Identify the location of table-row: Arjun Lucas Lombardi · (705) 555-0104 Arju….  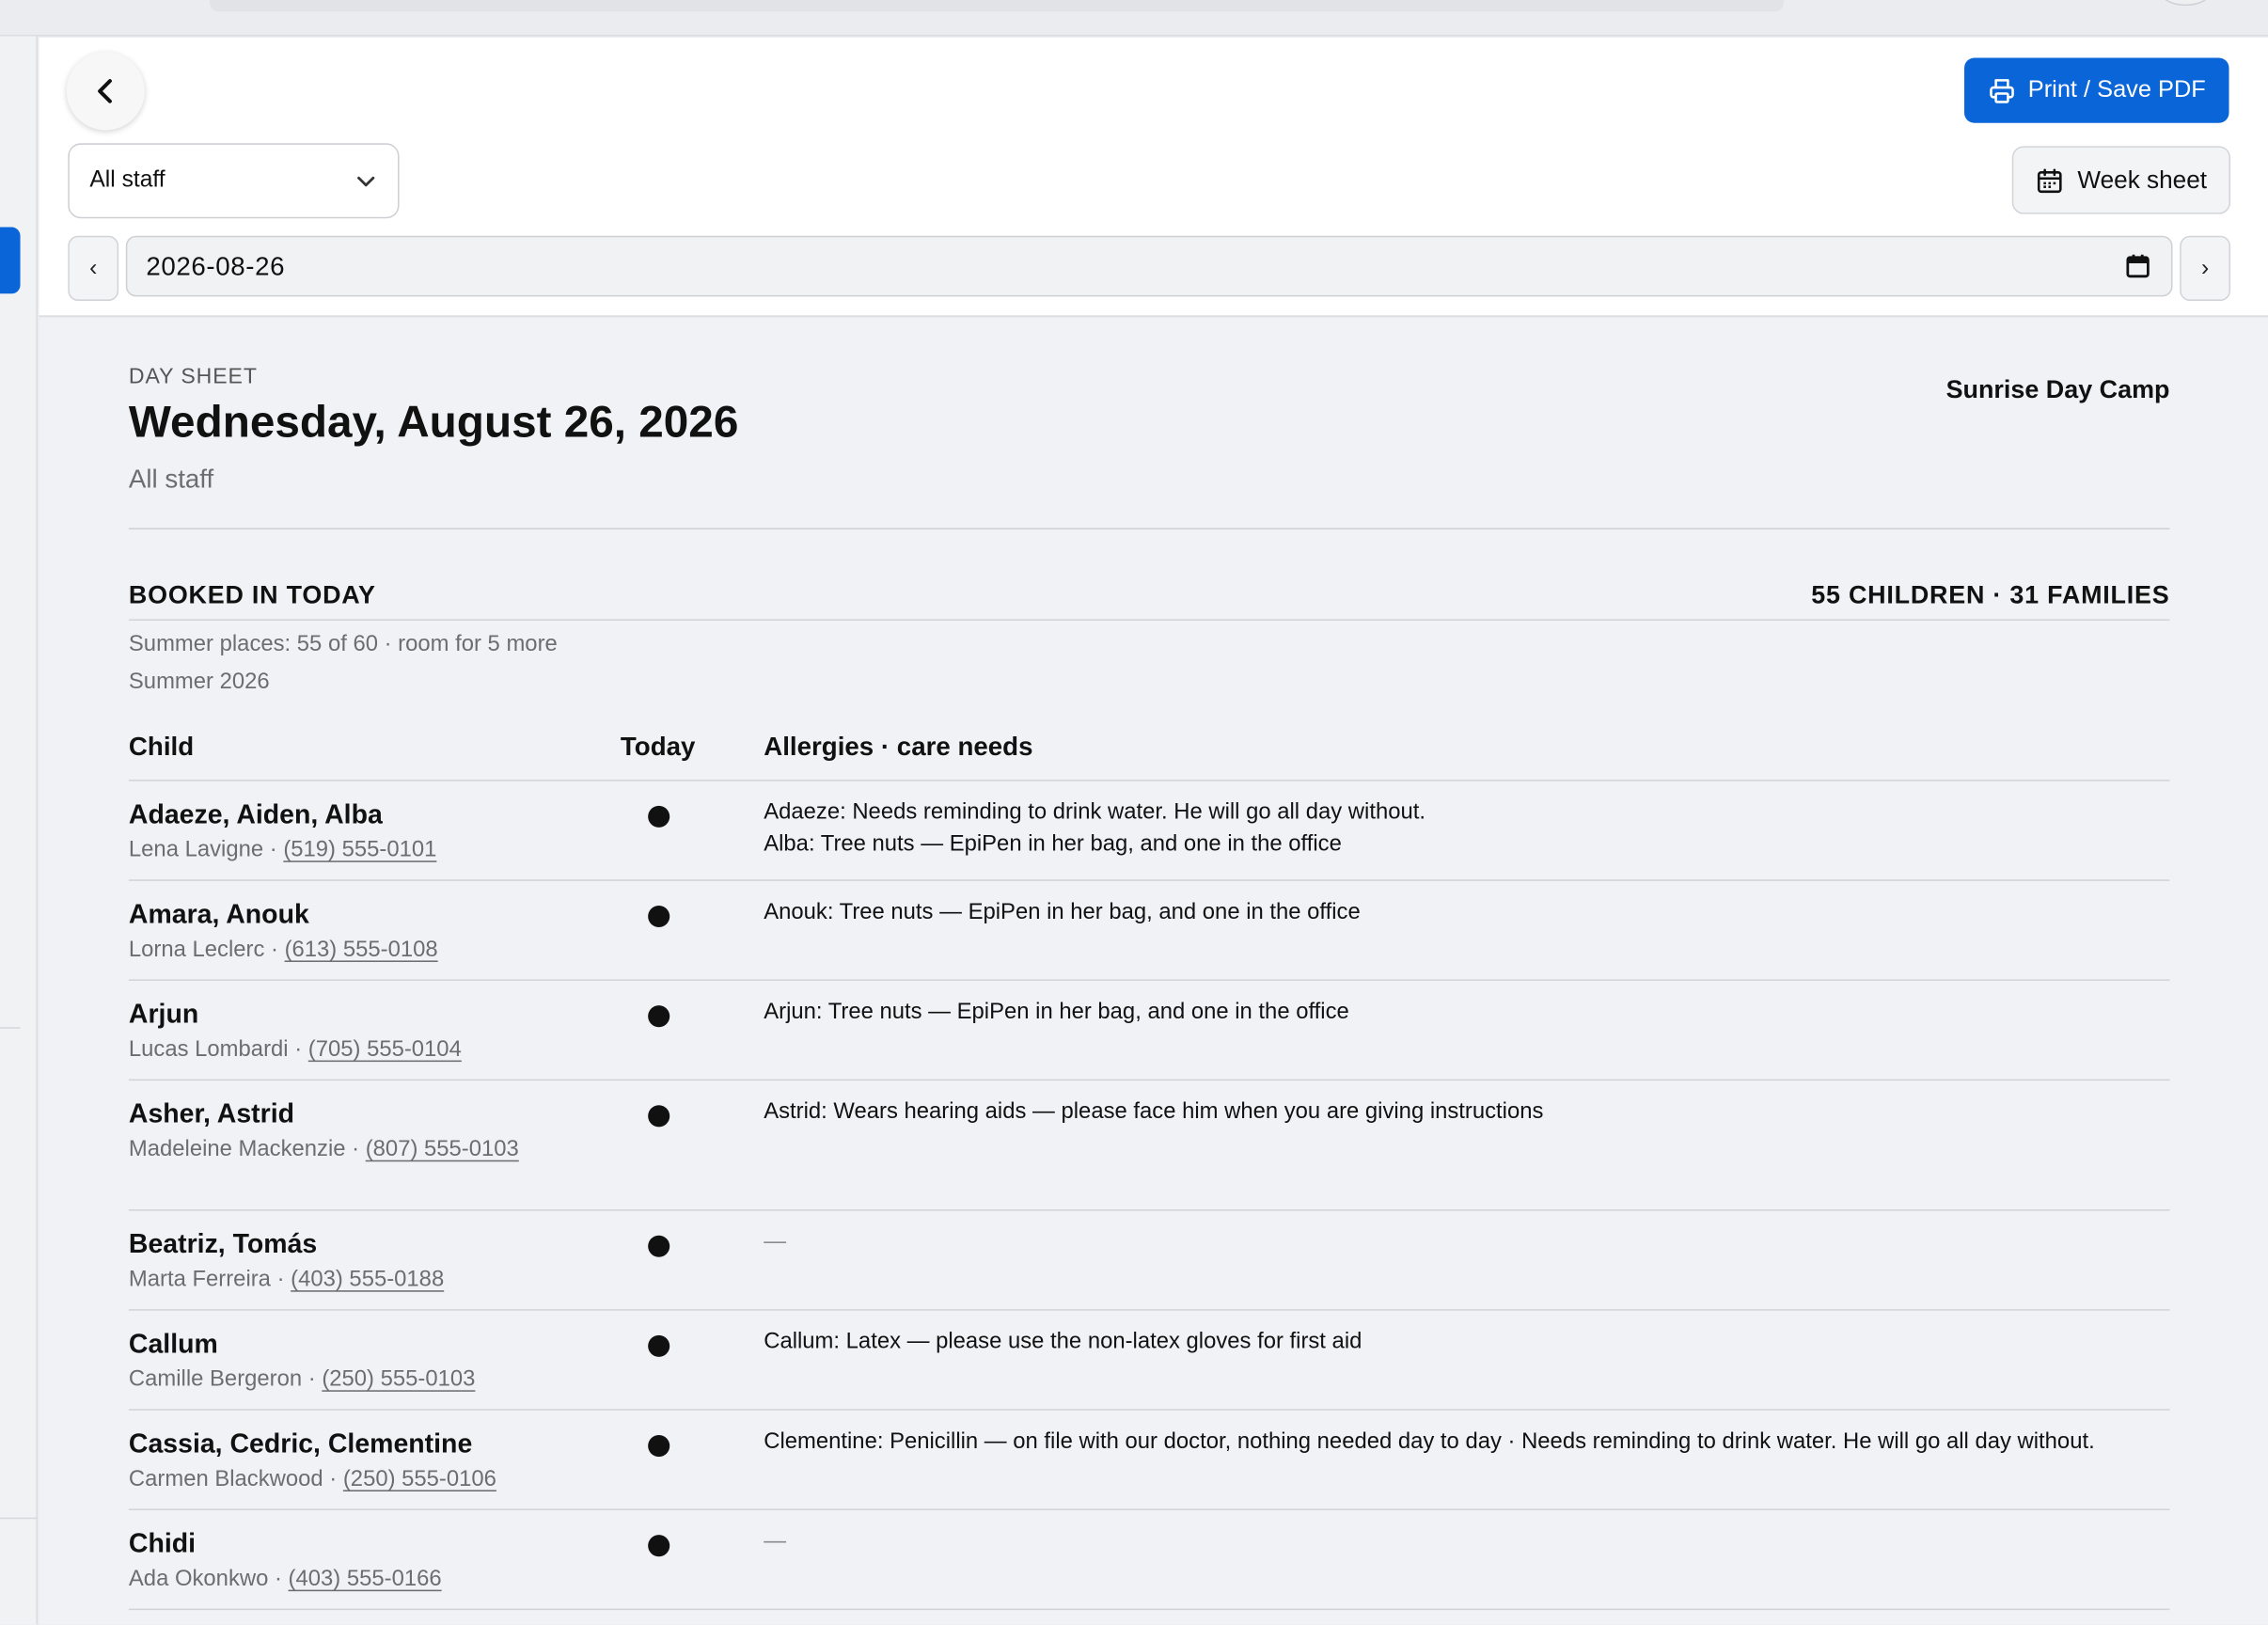
(1149, 1031).